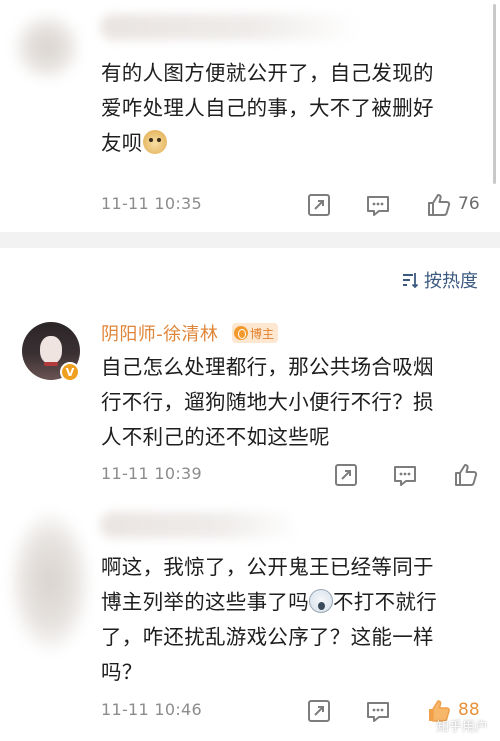  What do you see at coordinates (293, 206) in the screenshot?
I see `comment-meta: 11-11 10:35 76` at bounding box center [293, 206].